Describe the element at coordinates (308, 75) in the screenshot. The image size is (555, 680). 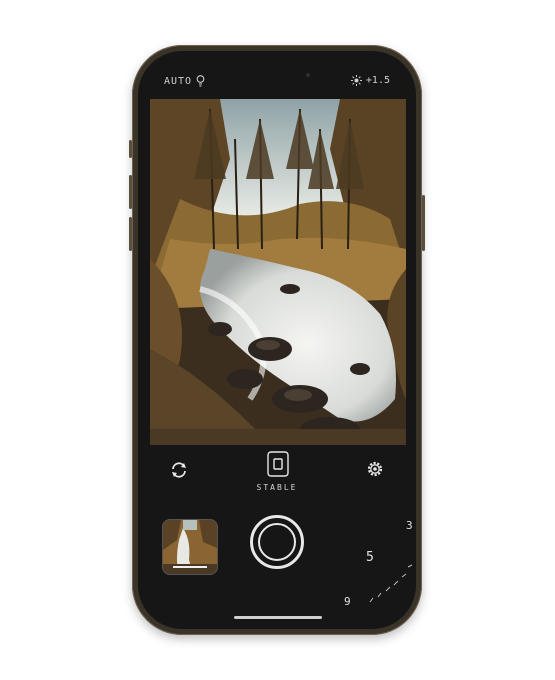
I see `front-camera` at that location.